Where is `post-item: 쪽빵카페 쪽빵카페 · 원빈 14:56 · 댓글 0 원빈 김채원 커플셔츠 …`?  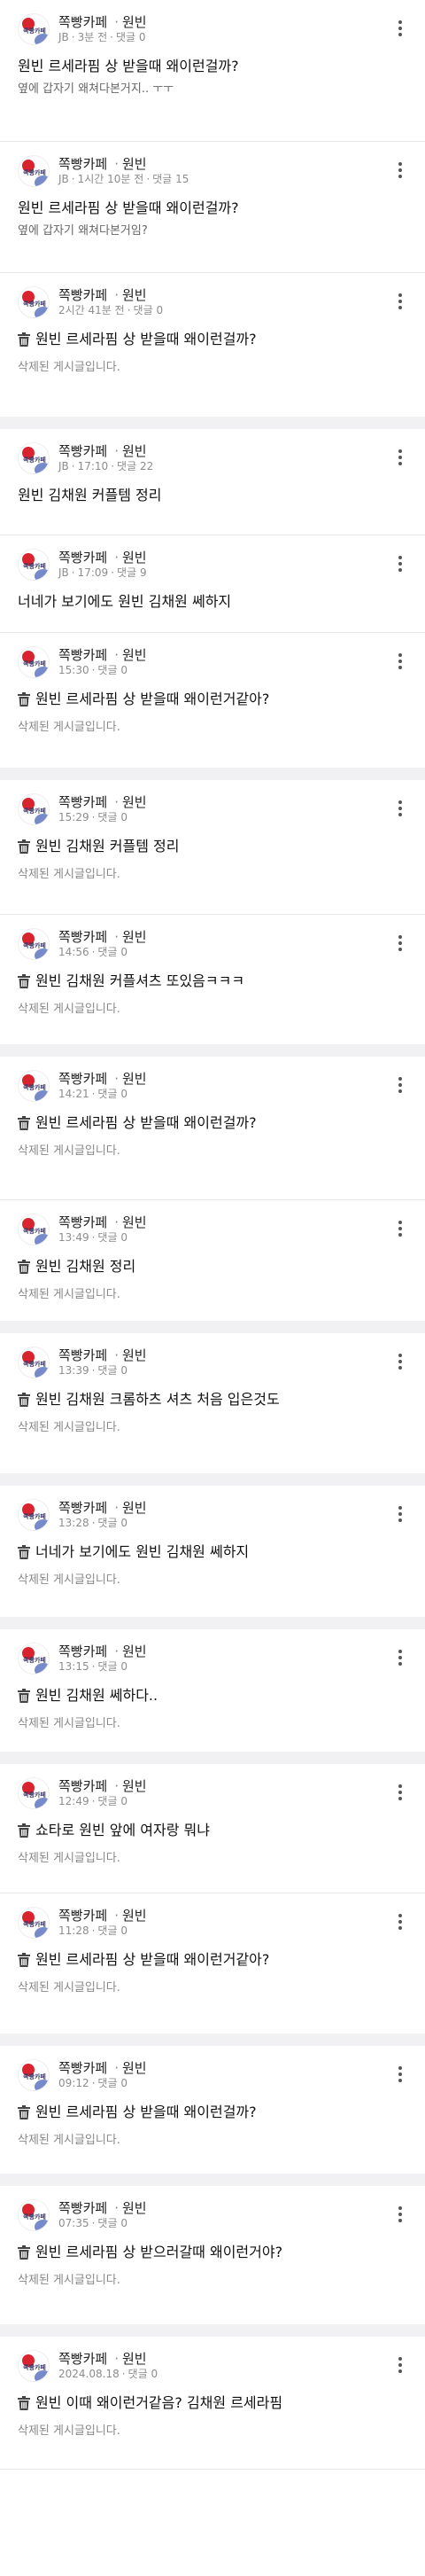 post-item: 쪽빵카페 쪽빵카페 · 원빈 14:56 · 댓글 0 원빈 김채원 커플셔츠 … is located at coordinates (212, 986).